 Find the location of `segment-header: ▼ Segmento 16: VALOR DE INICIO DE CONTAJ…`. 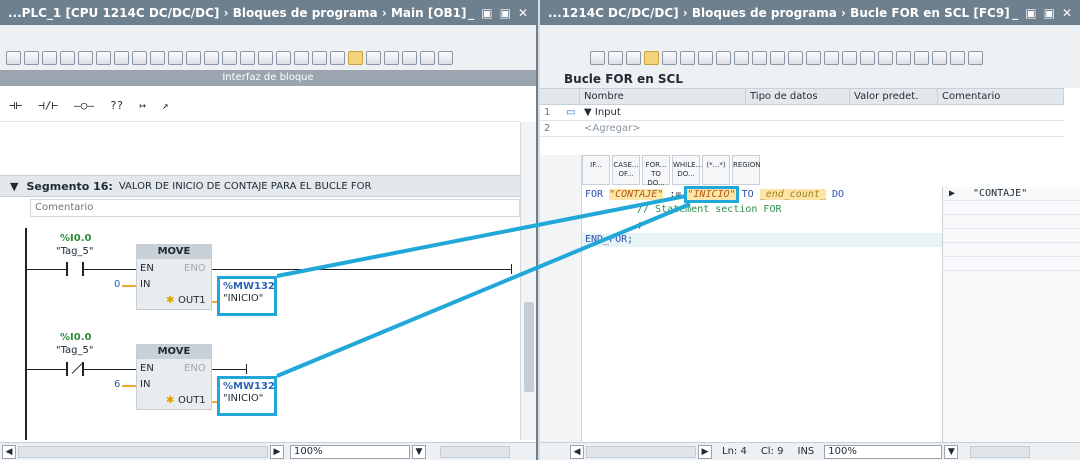

segment-header: ▼ Segmento 16: VALOR DE INICIO DE CONTAJ… is located at coordinates (260, 186).